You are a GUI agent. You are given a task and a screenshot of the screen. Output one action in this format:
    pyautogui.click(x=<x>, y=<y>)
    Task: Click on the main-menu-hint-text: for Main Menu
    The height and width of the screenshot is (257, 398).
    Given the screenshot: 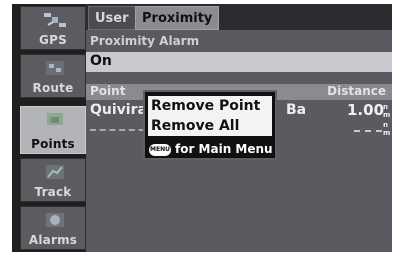 What is the action you would take?
    pyautogui.click(x=224, y=149)
    